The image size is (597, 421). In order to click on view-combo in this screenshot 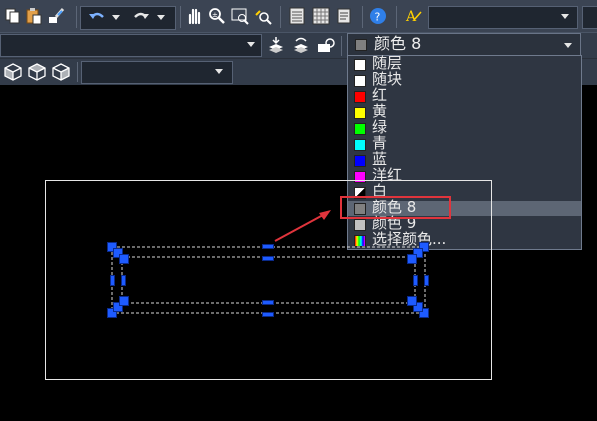, I will do `click(157, 72)`.